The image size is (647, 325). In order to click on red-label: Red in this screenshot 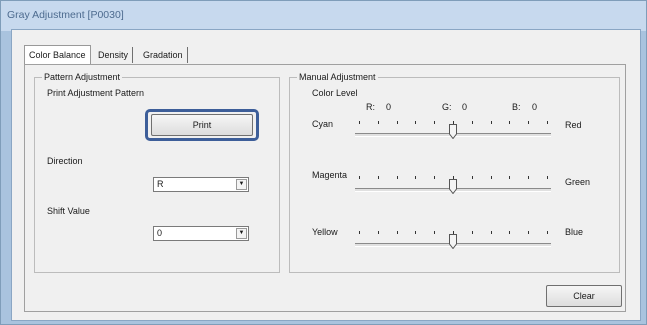, I will do `click(573, 125)`.